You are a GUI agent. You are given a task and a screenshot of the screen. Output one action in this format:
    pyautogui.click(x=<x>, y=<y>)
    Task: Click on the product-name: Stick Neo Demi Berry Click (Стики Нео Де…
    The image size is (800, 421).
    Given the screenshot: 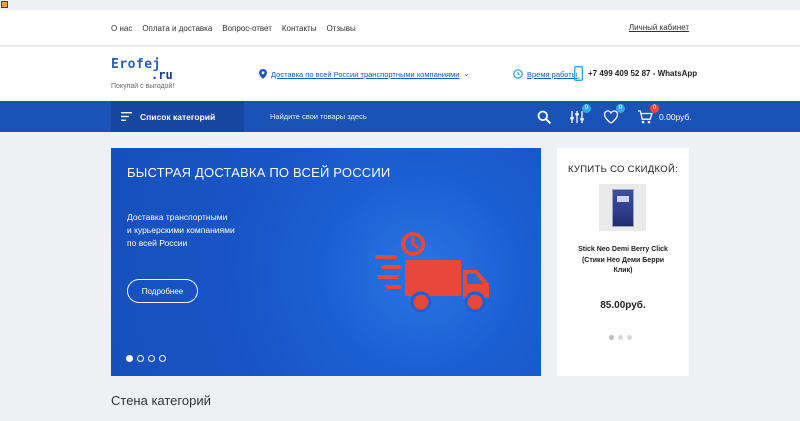 What is the action you would take?
    pyautogui.click(x=623, y=261)
    